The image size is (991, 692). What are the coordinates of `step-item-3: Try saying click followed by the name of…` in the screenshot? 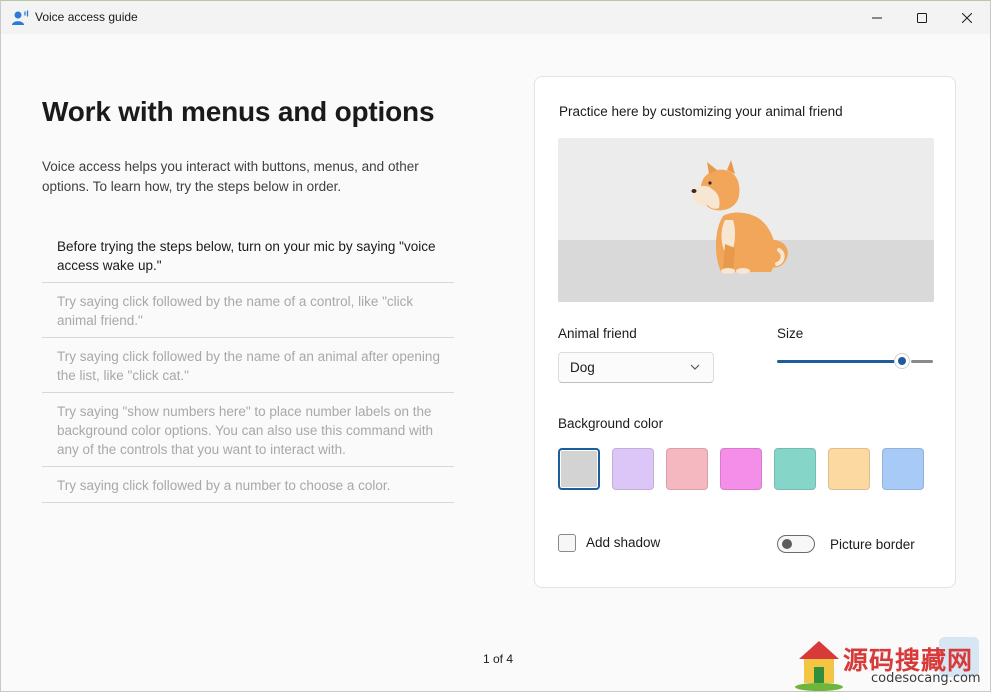 It's located at (248, 365).